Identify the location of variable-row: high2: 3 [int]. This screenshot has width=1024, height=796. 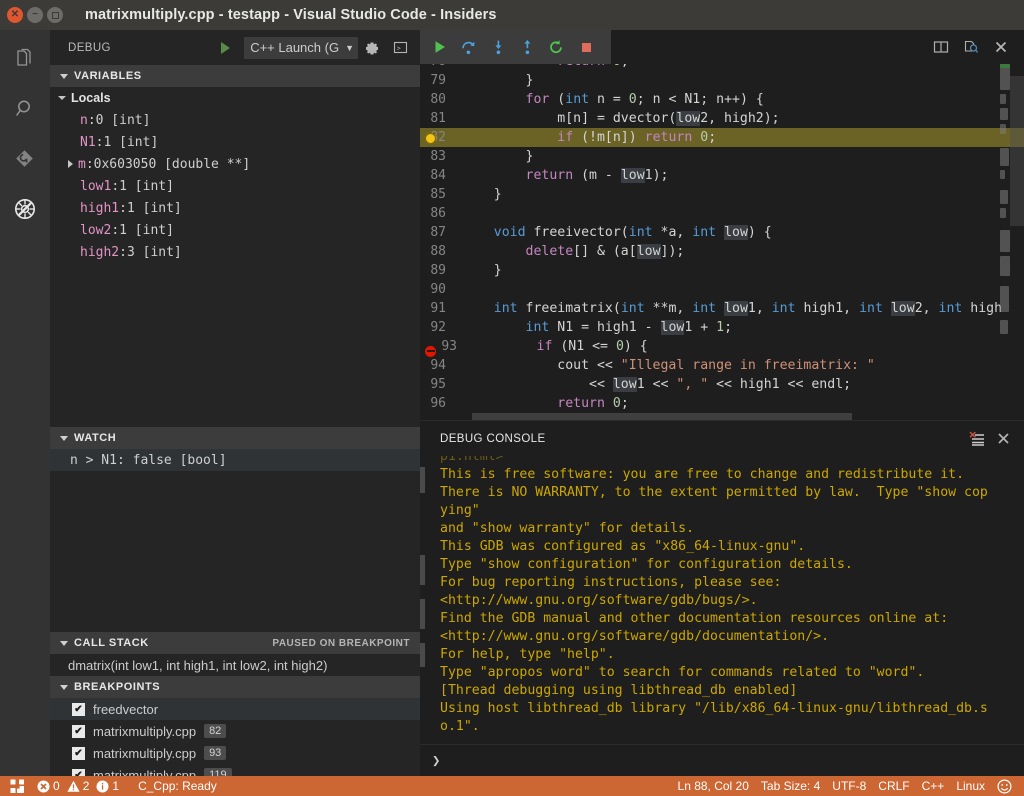
(235, 252).